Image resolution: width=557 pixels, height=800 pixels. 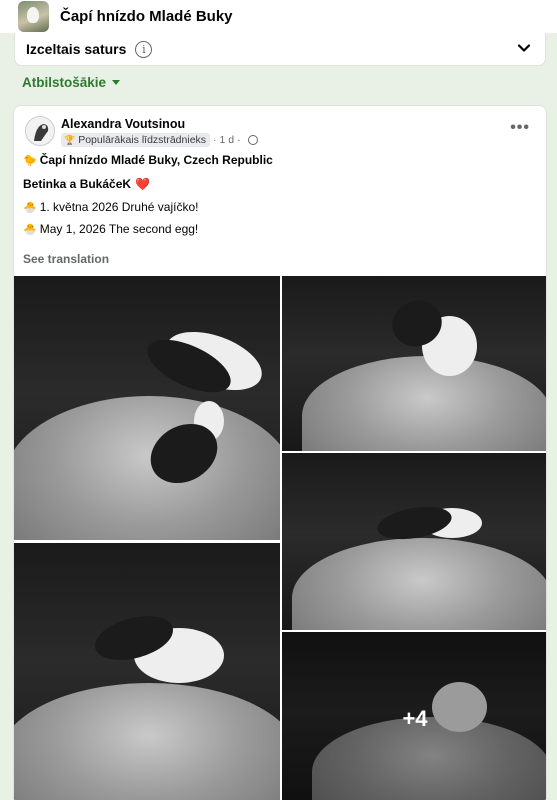 I want to click on info-icon: i, so click(x=144, y=49).